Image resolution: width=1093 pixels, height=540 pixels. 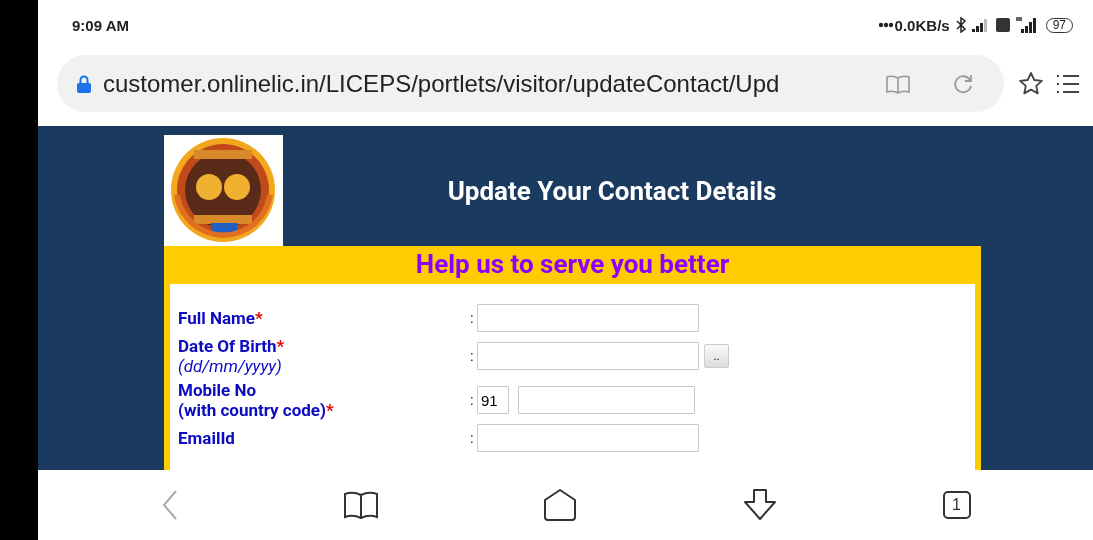 What do you see at coordinates (360, 505) in the screenshot?
I see `book-icon` at bounding box center [360, 505].